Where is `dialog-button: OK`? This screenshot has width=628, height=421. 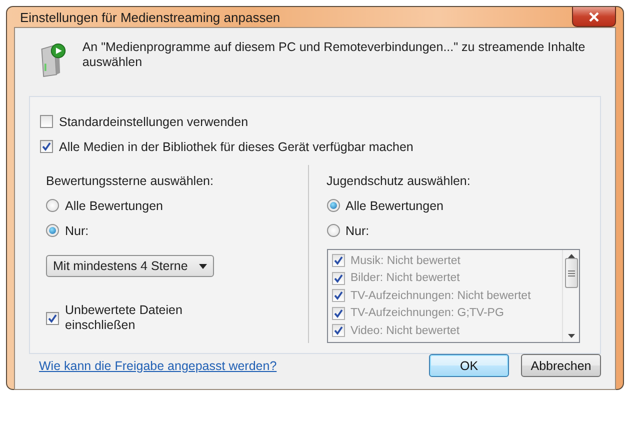 dialog-button: OK is located at coordinates (469, 365).